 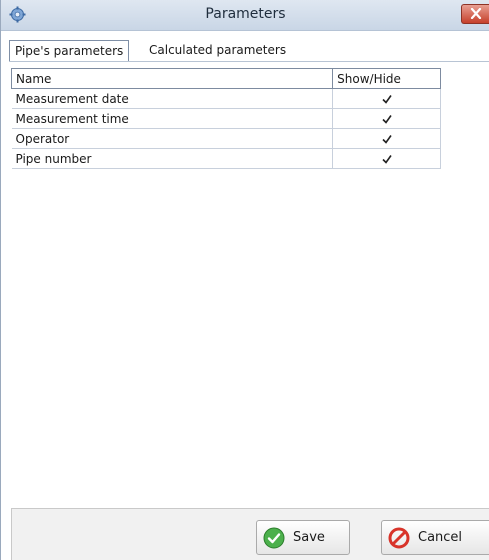 What do you see at coordinates (309, 537) in the screenshot?
I see `save-button-label: Save` at bounding box center [309, 537].